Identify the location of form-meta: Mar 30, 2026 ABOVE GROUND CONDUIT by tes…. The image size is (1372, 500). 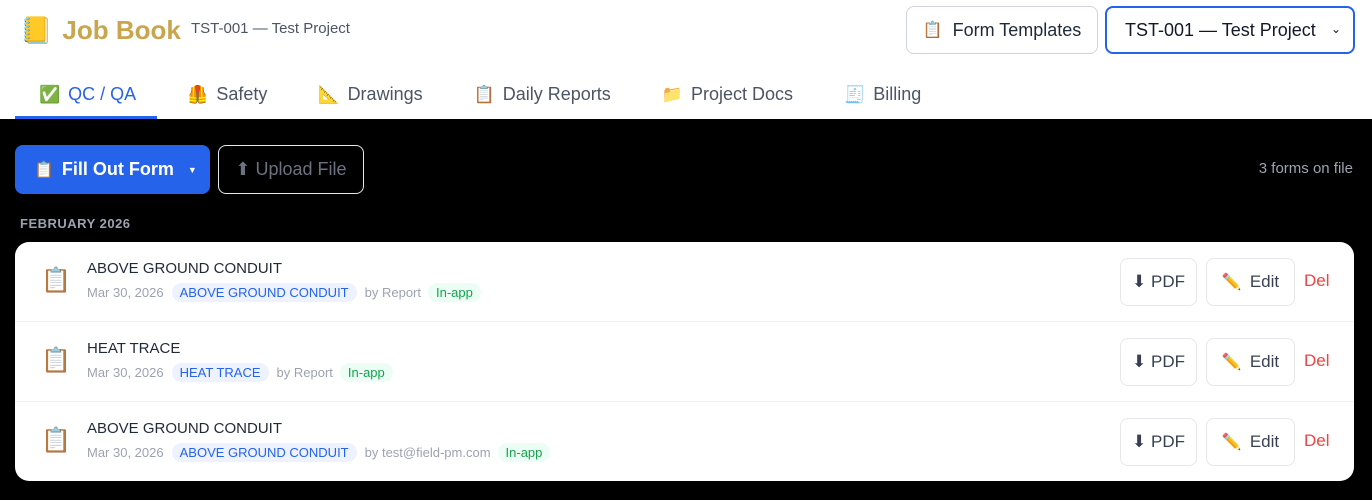
(319, 452).